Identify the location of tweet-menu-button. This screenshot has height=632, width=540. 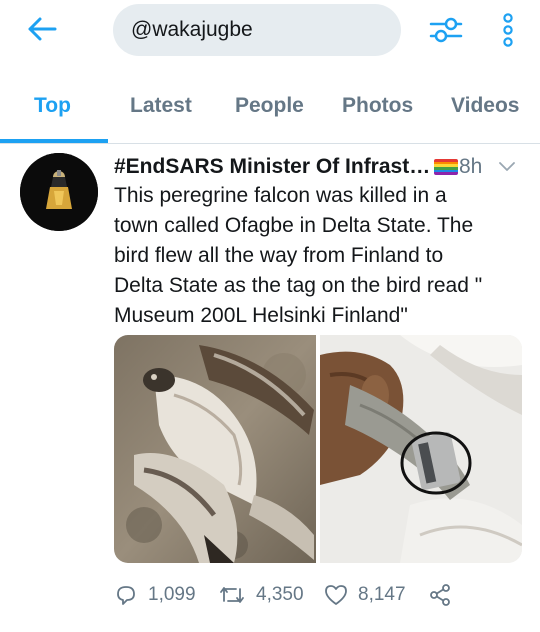
(507, 167).